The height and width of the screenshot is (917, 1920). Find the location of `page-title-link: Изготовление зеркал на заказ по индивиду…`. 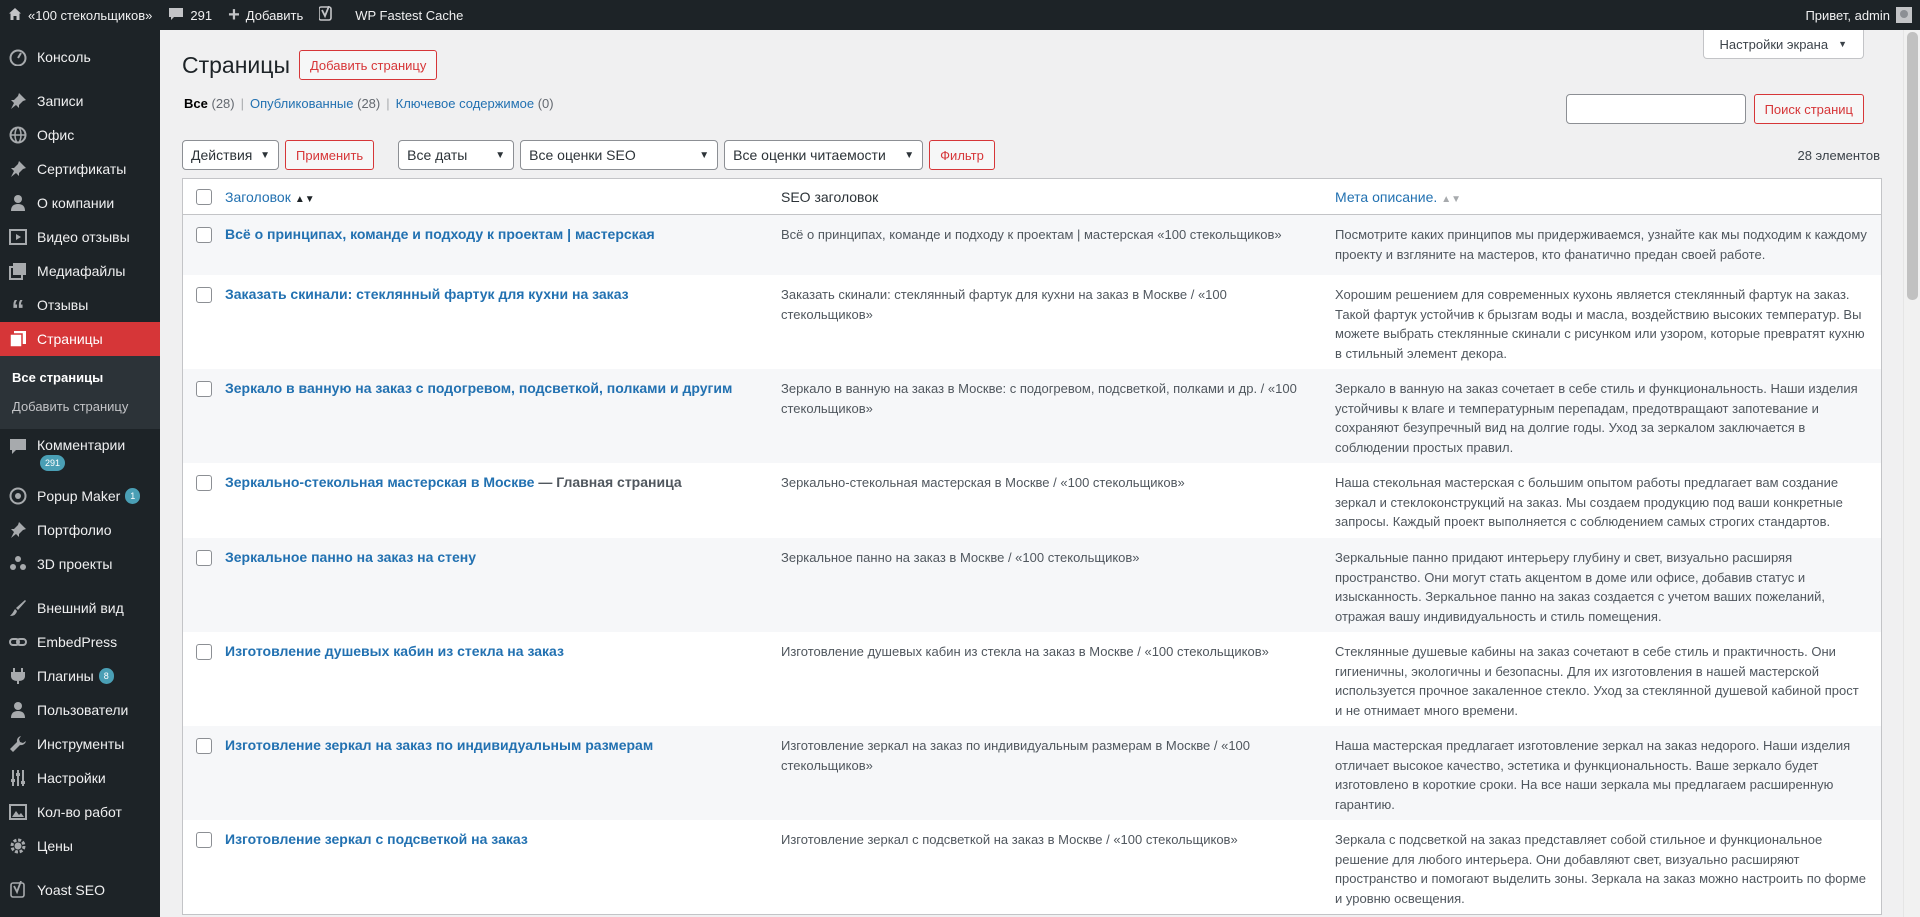

page-title-link: Изготовление зеркал на заказ по индивиду… is located at coordinates (439, 745).